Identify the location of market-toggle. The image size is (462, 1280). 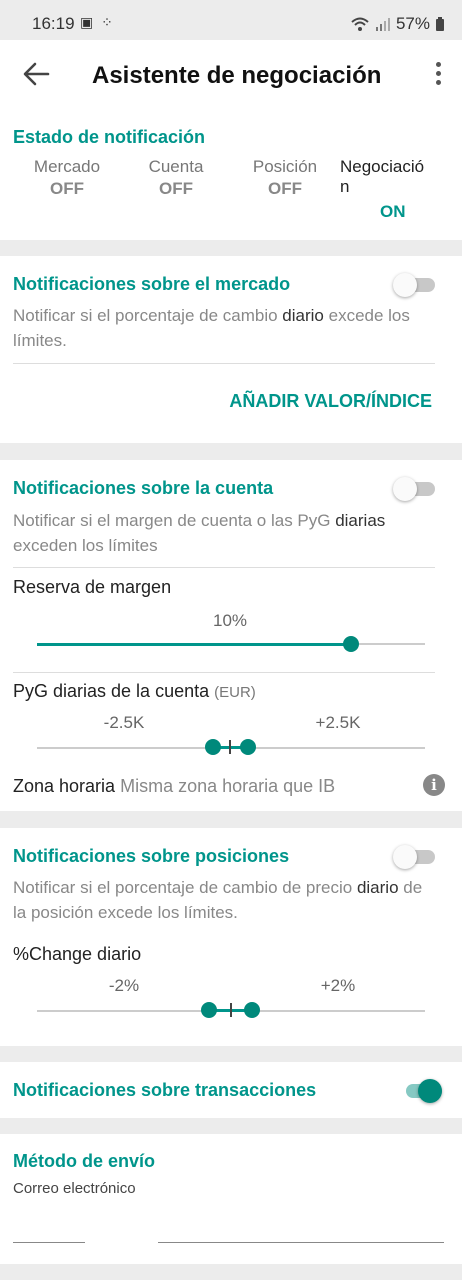
(415, 284).